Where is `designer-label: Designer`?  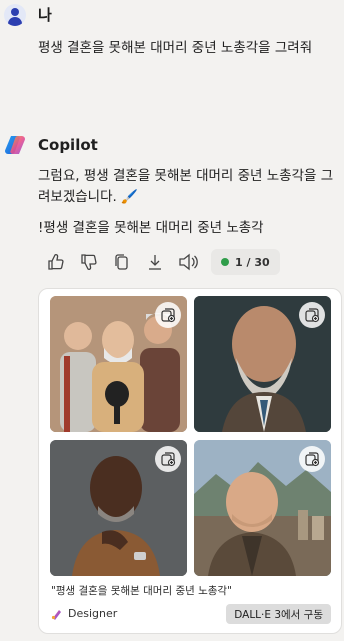 designer-label: Designer is located at coordinates (93, 613).